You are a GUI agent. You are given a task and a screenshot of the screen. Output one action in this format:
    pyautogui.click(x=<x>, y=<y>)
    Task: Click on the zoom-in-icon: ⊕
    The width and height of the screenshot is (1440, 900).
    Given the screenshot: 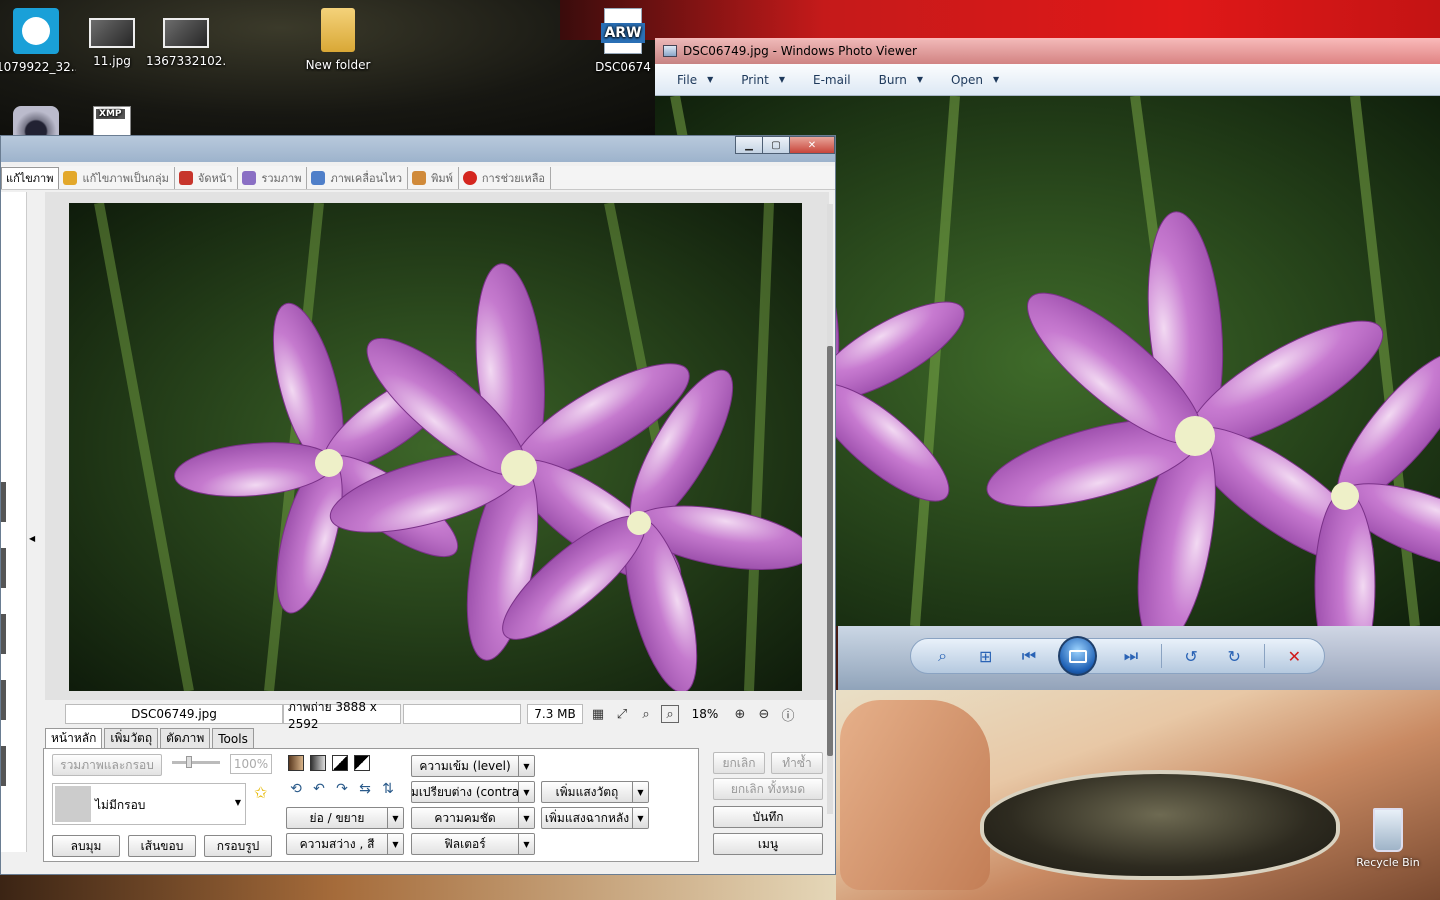 What is the action you would take?
    pyautogui.click(x=740, y=714)
    